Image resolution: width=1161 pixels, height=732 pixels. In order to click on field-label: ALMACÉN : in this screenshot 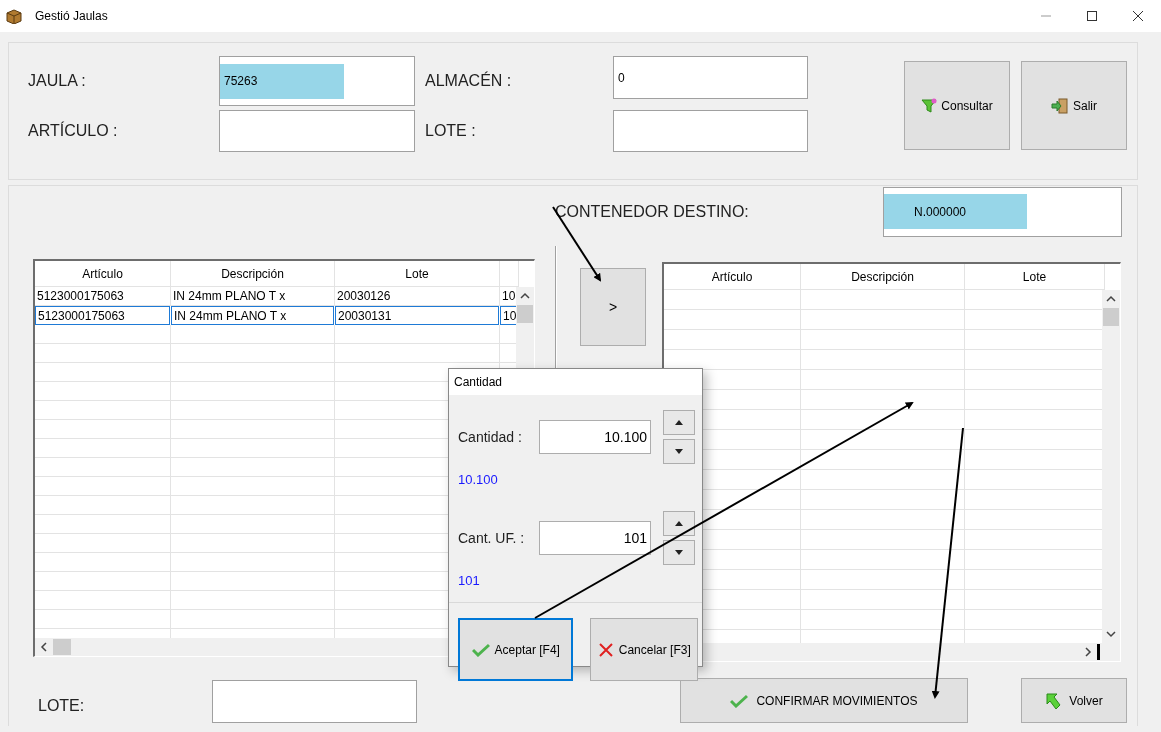, I will do `click(469, 81)`.